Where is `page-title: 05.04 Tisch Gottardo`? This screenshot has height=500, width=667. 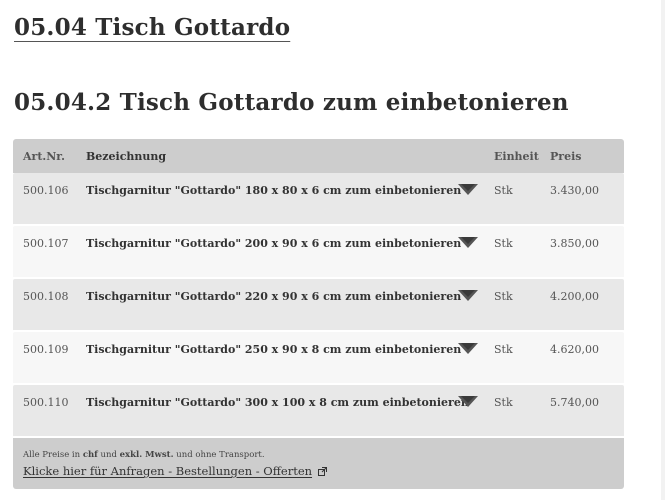
page-title: 05.04 Tisch Gottardo is located at coordinates (152, 27).